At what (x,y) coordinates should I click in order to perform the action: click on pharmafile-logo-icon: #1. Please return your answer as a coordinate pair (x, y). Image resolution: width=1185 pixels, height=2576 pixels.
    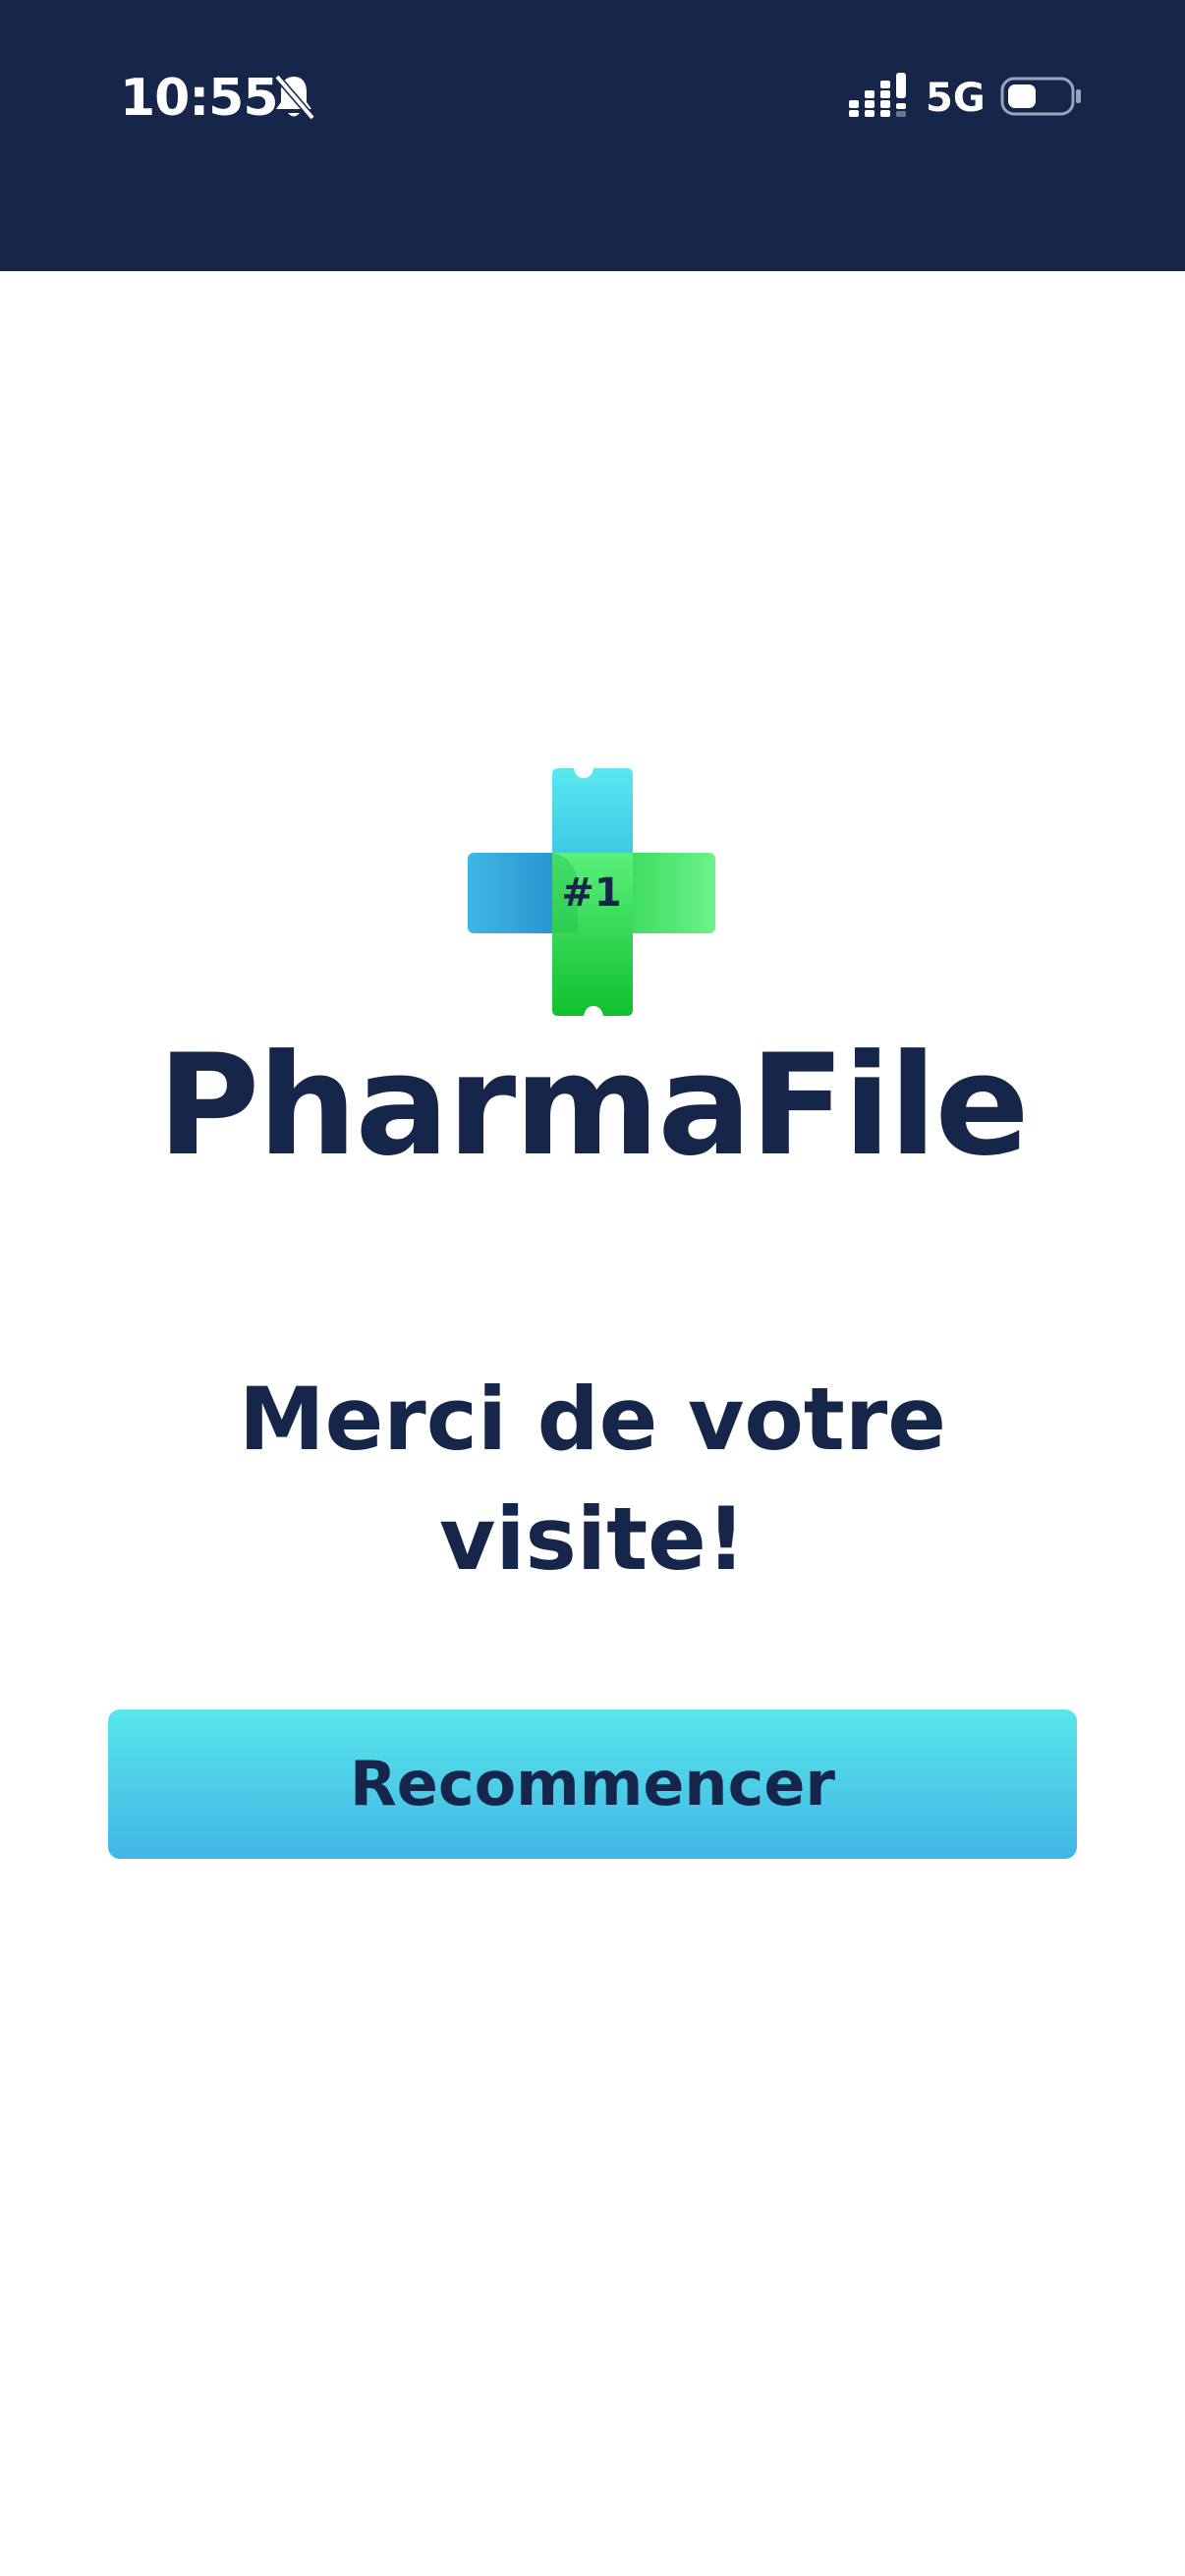
    Looking at the image, I should click on (592, 892).